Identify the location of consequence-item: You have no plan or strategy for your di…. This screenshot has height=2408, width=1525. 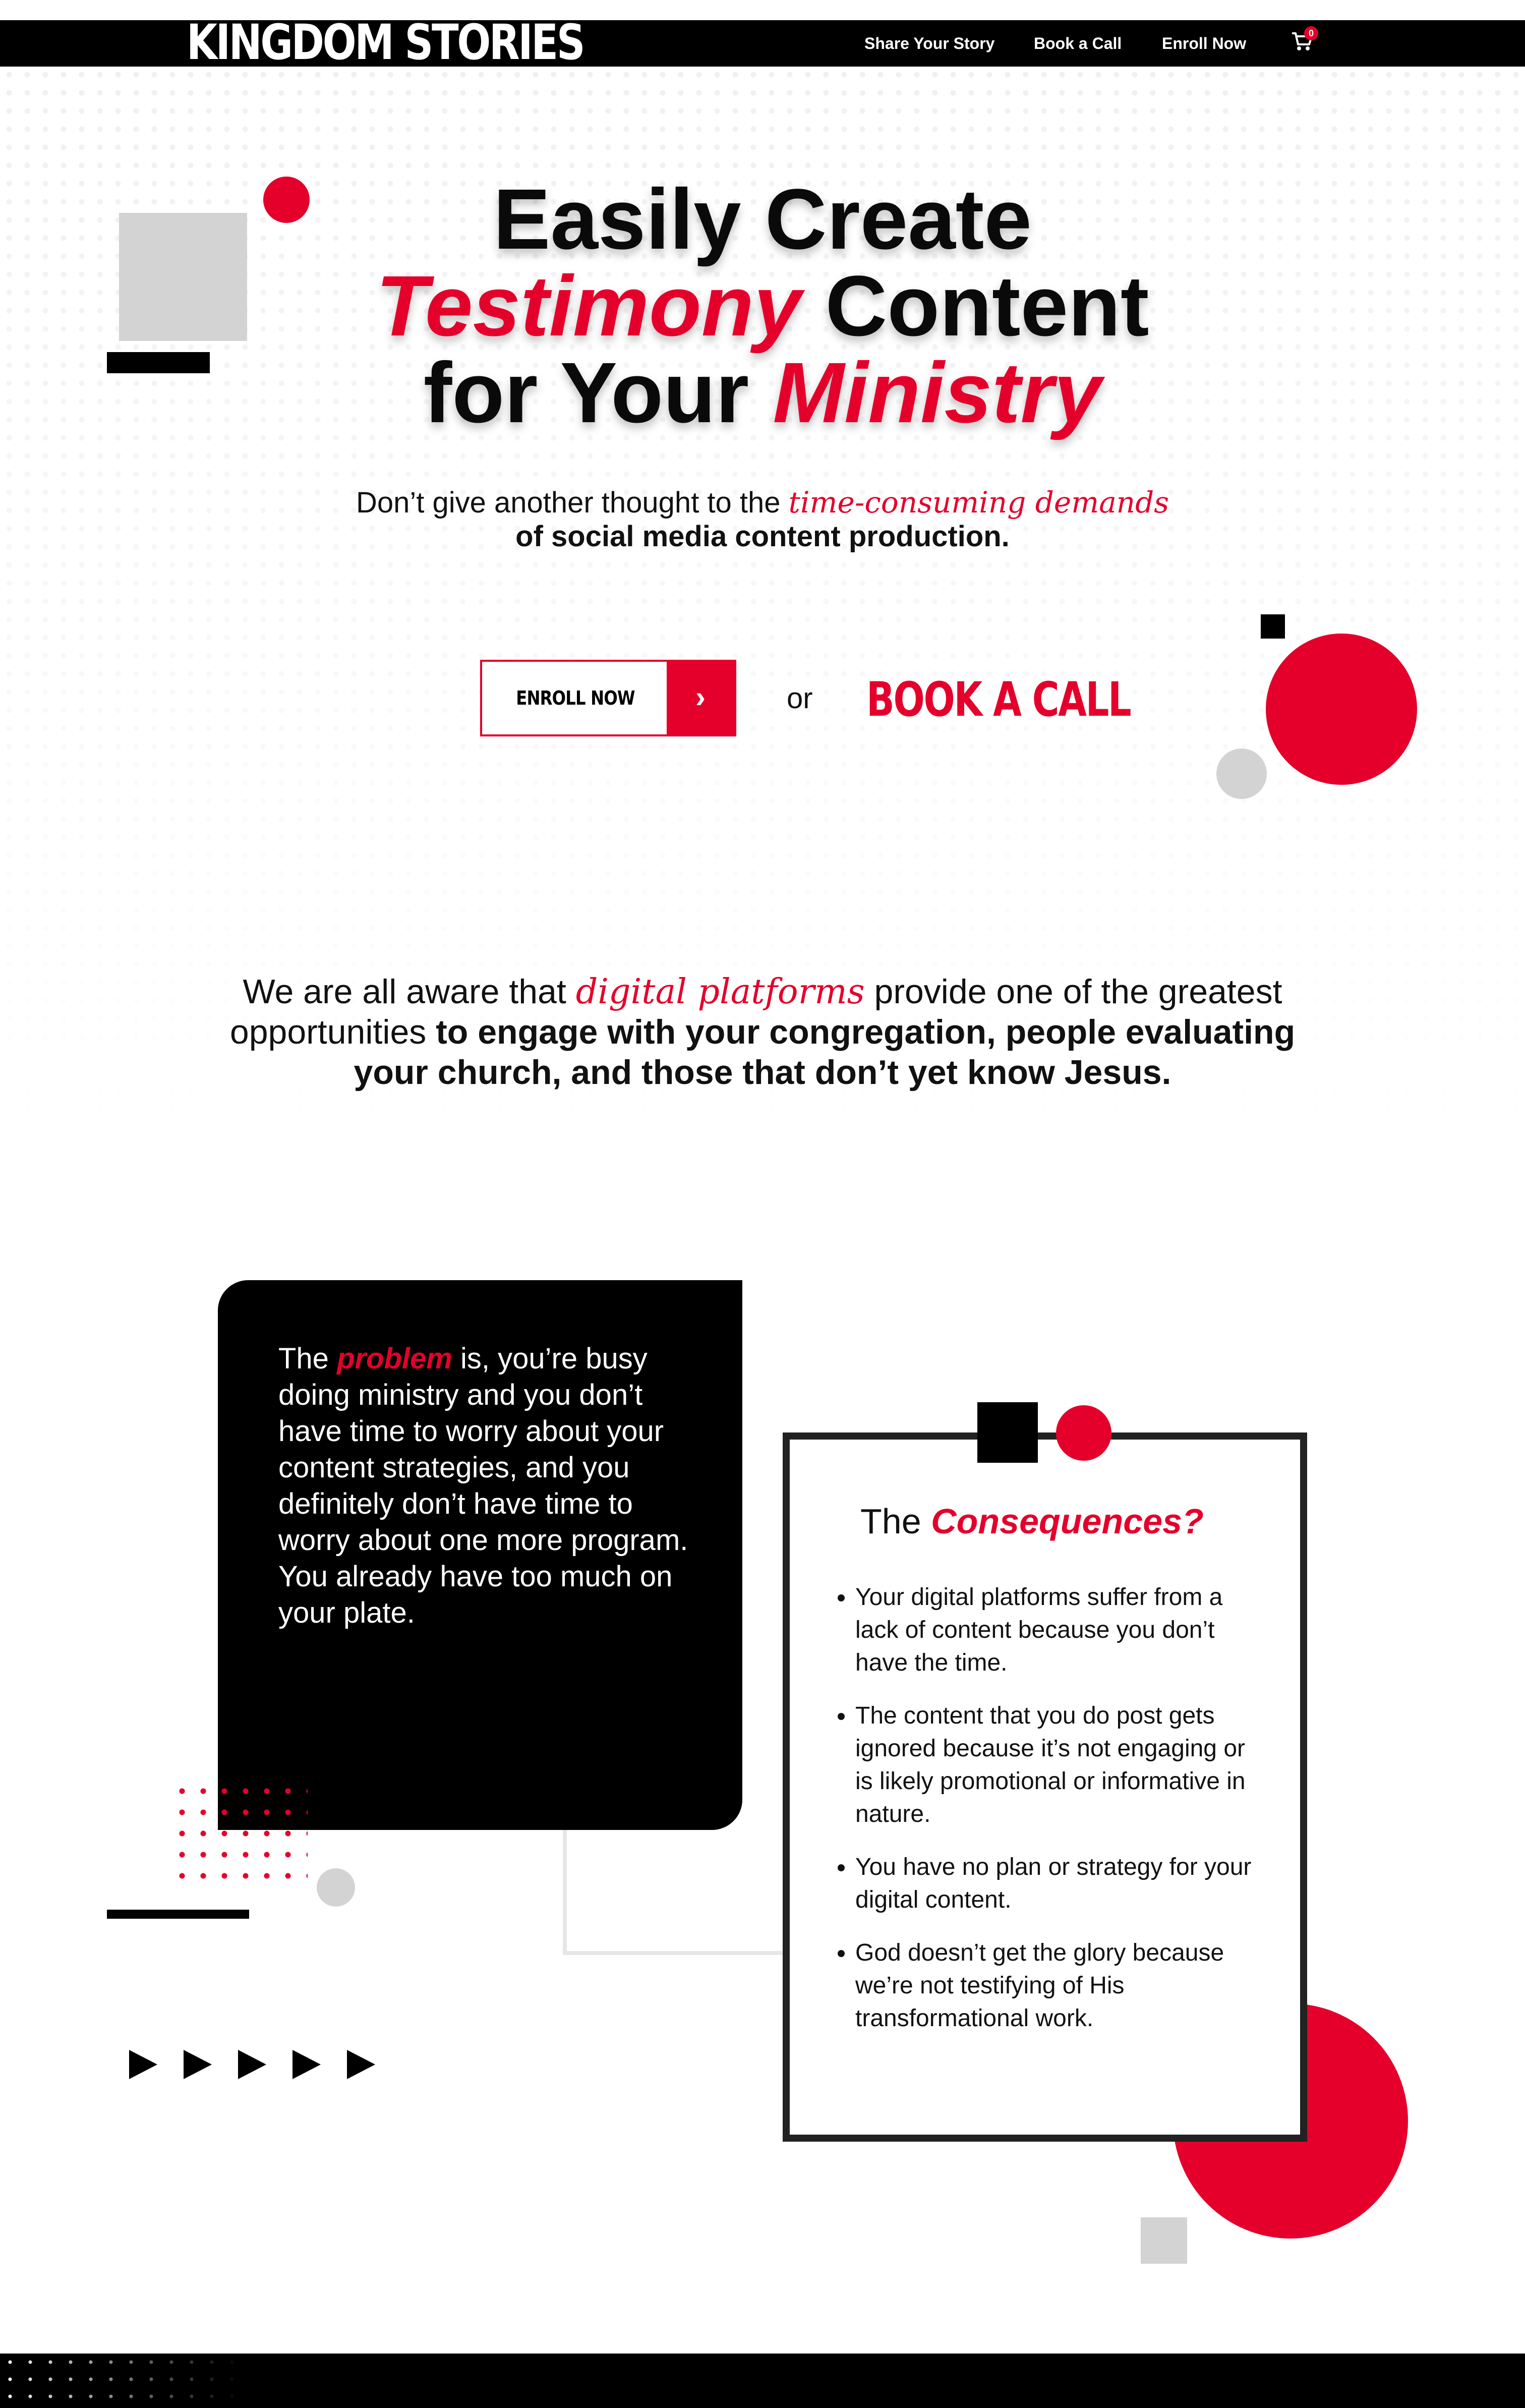
(1062, 1883).